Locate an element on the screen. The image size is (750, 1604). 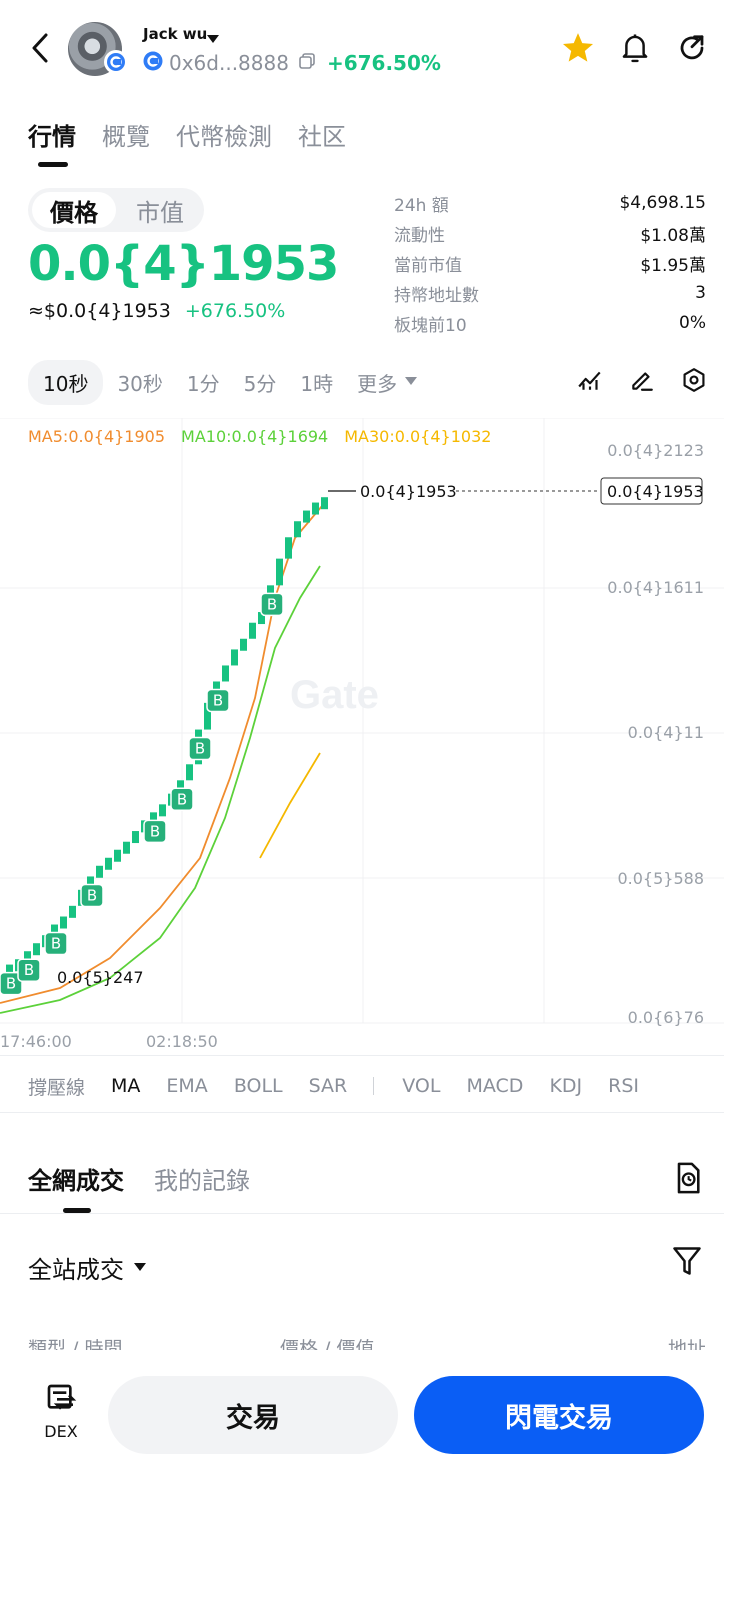
wallet-address: 0x6d...8888 is located at coordinates (229, 63).